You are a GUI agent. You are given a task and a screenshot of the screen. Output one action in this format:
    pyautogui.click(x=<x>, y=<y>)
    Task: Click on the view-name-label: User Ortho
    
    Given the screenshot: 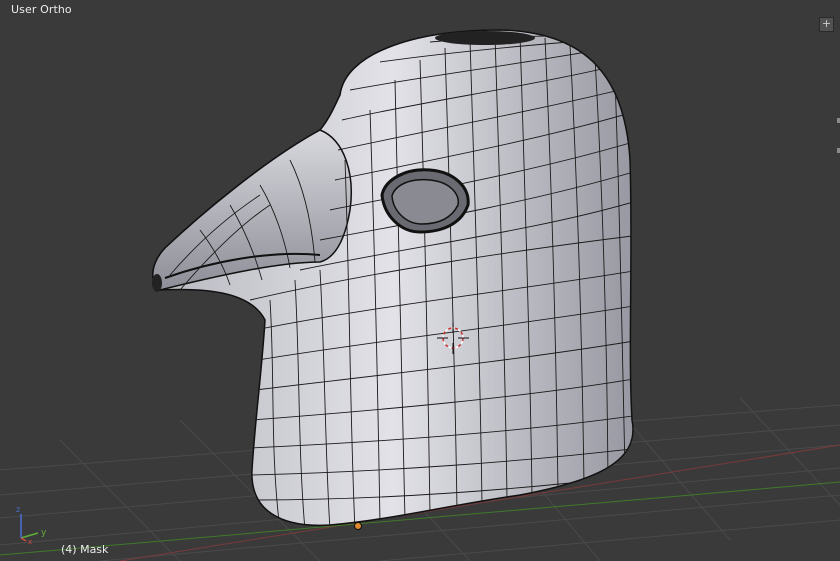 What is the action you would take?
    pyautogui.click(x=41, y=9)
    